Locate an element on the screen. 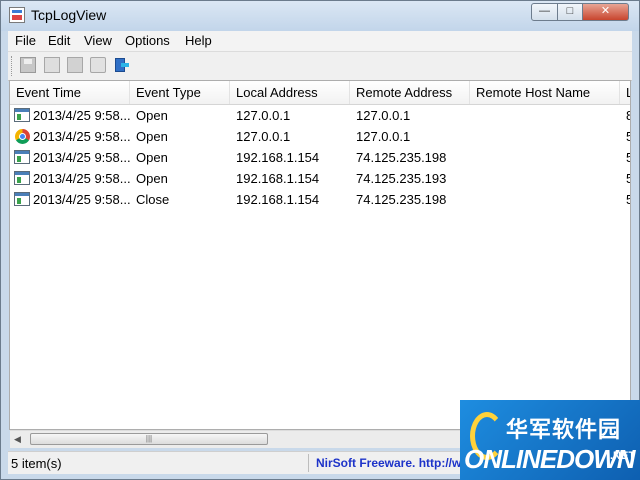  scrollbar-thumb: ||| is located at coordinates (149, 439).